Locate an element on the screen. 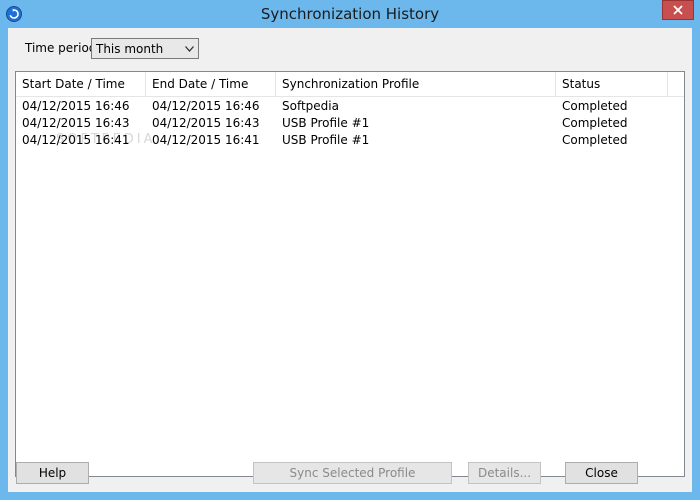 Image resolution: width=700 pixels, height=500 pixels. window-title: Synchronization History is located at coordinates (350, 14).